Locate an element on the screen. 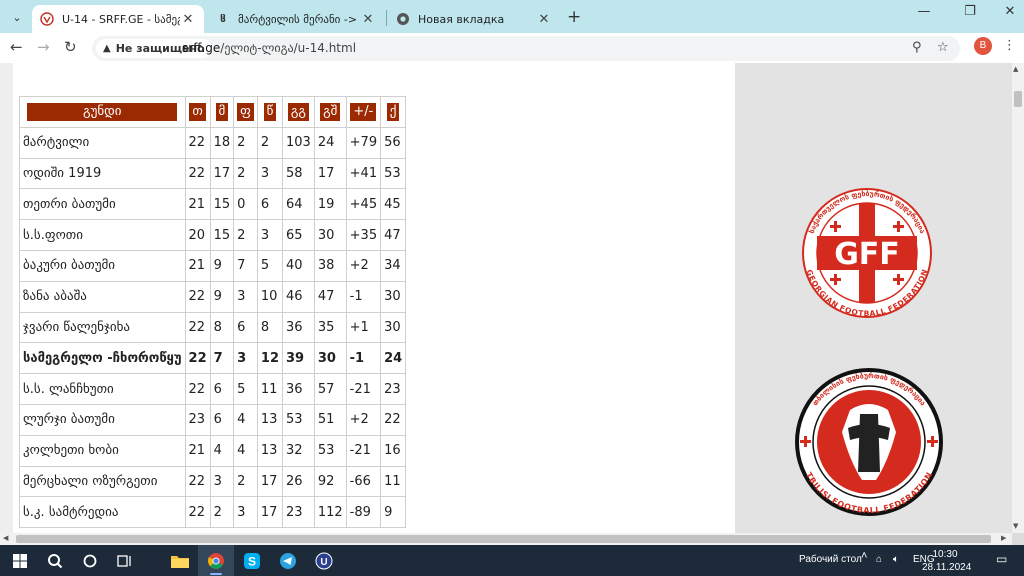 The height and width of the screenshot is (576, 1024). cortana-icon is located at coordinates (90, 560).